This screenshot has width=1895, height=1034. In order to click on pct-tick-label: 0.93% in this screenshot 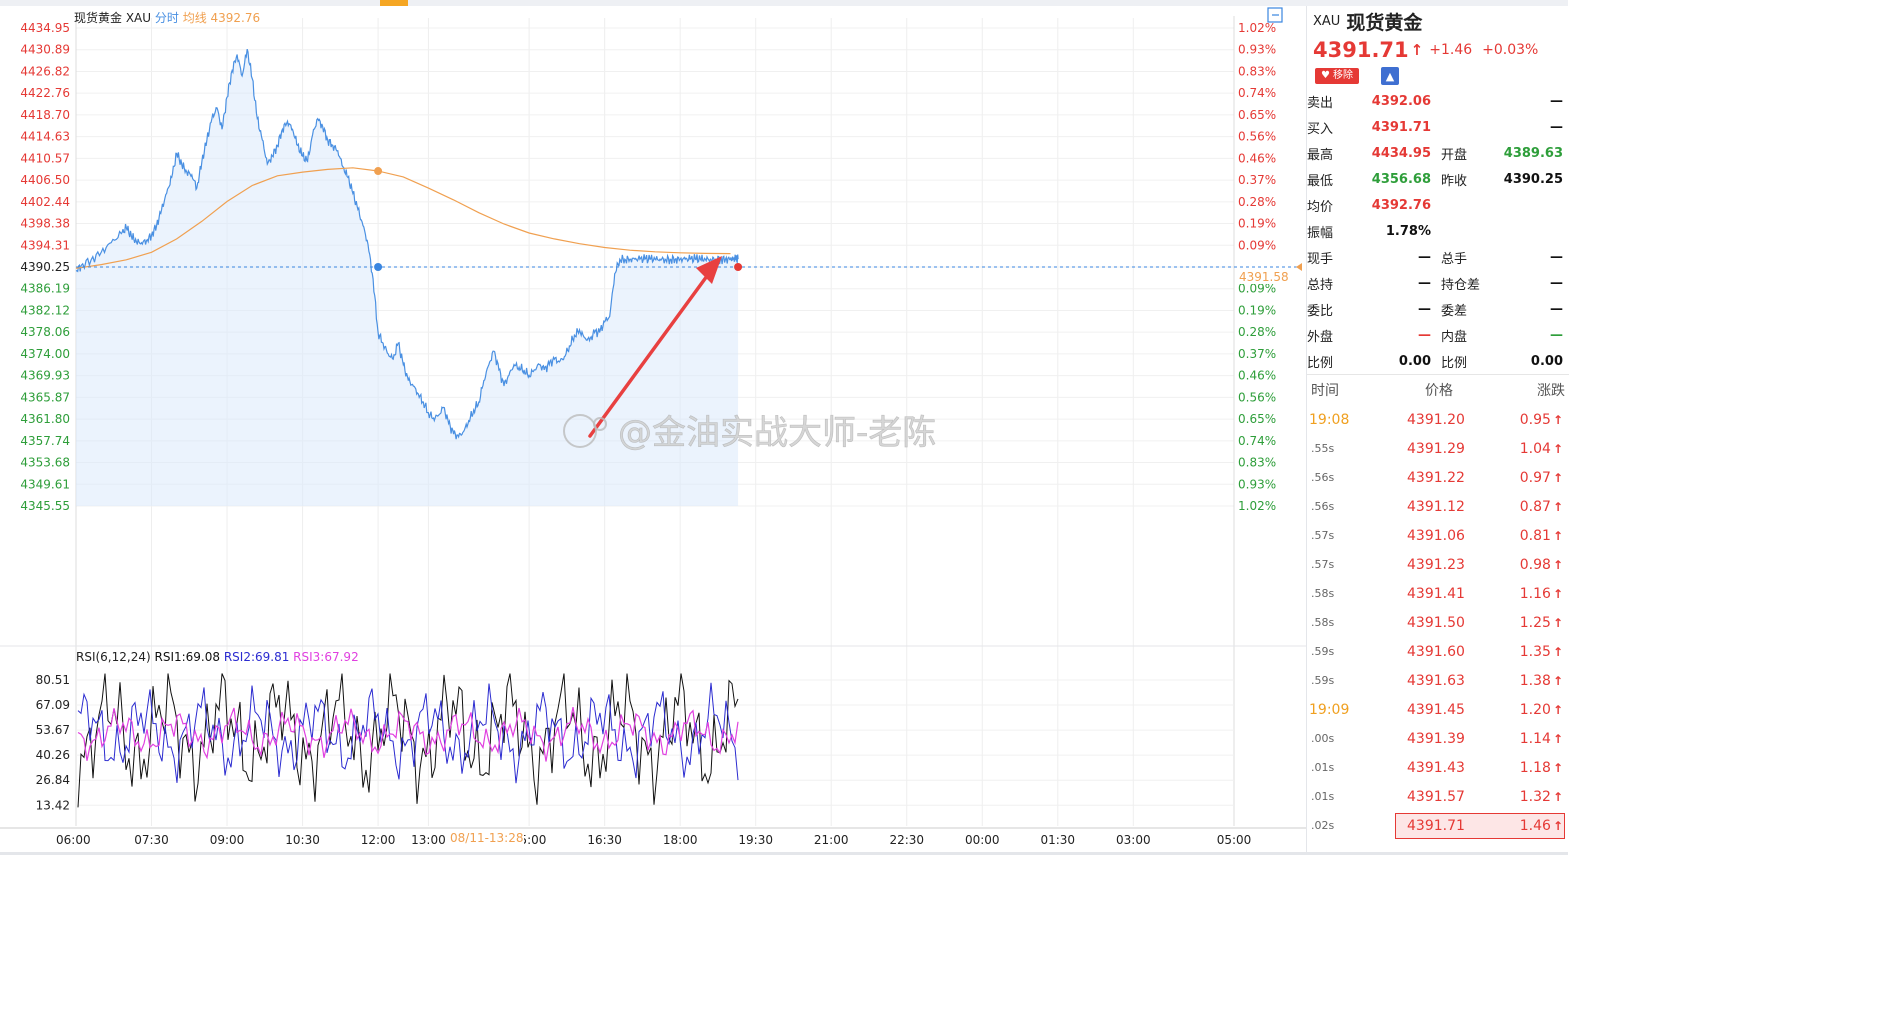, I will do `click(1257, 484)`.